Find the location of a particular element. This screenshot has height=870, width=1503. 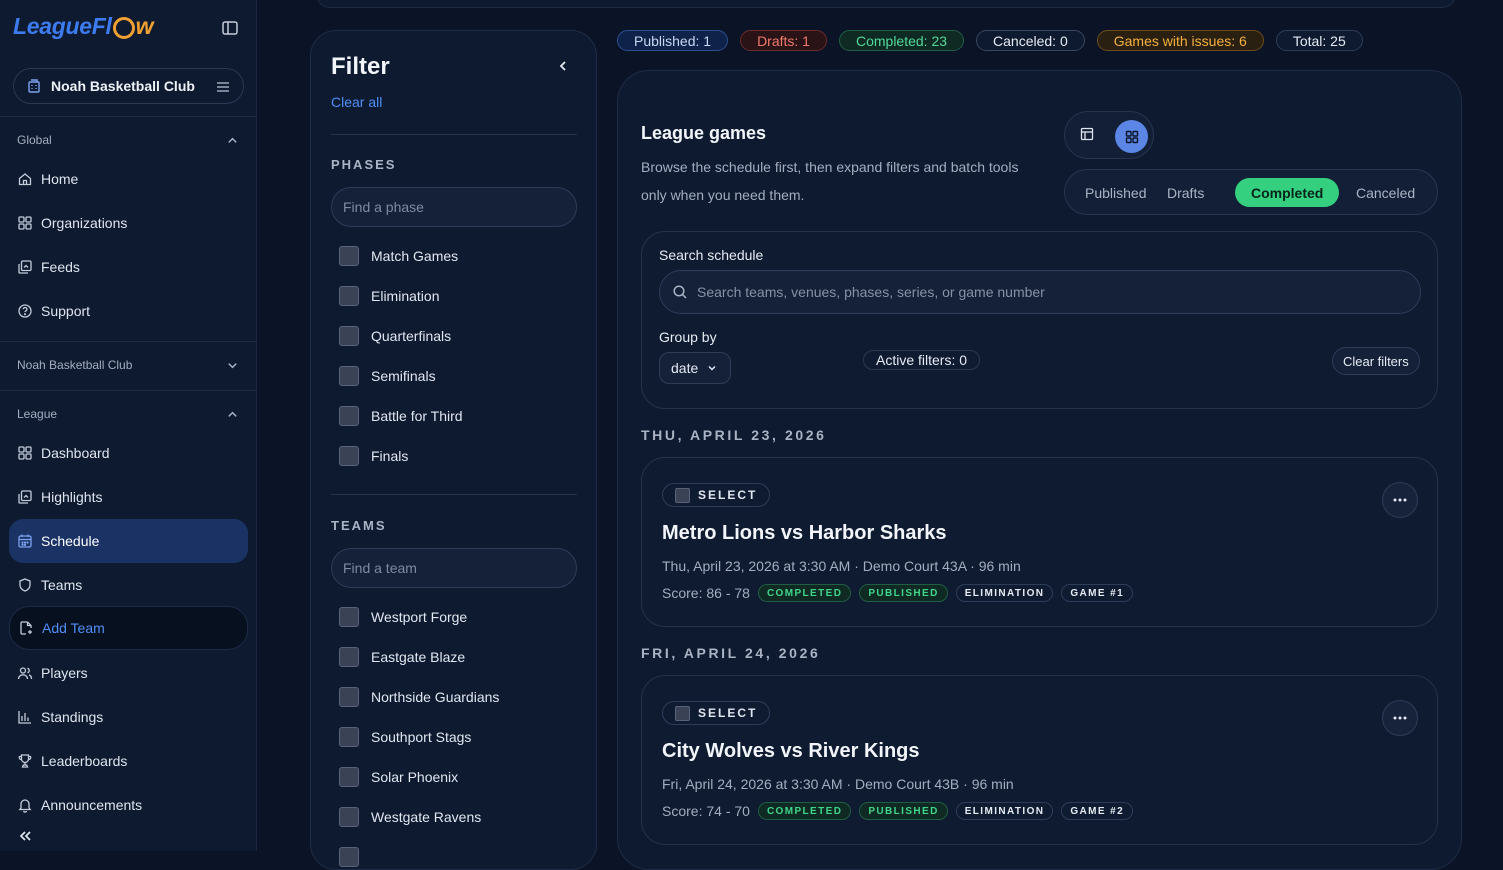

section-league: League is located at coordinates (128, 414).